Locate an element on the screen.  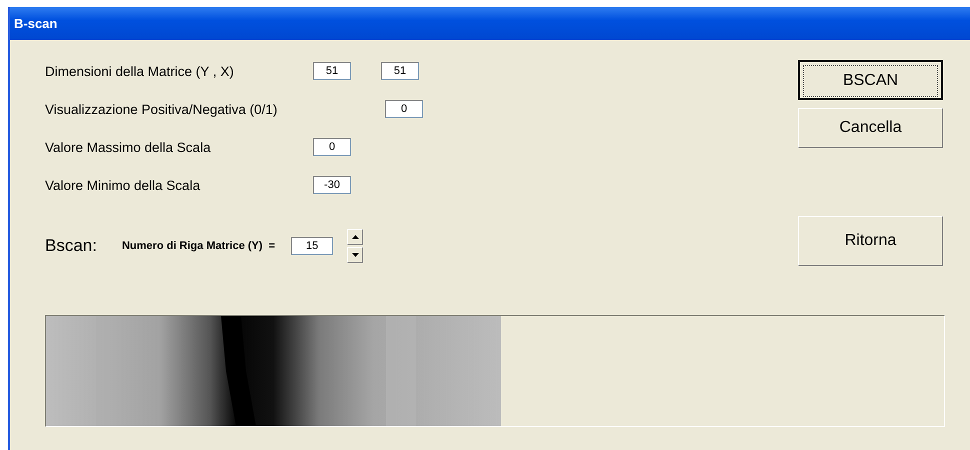
bscan-heading: Bscan: is located at coordinates (71, 246).